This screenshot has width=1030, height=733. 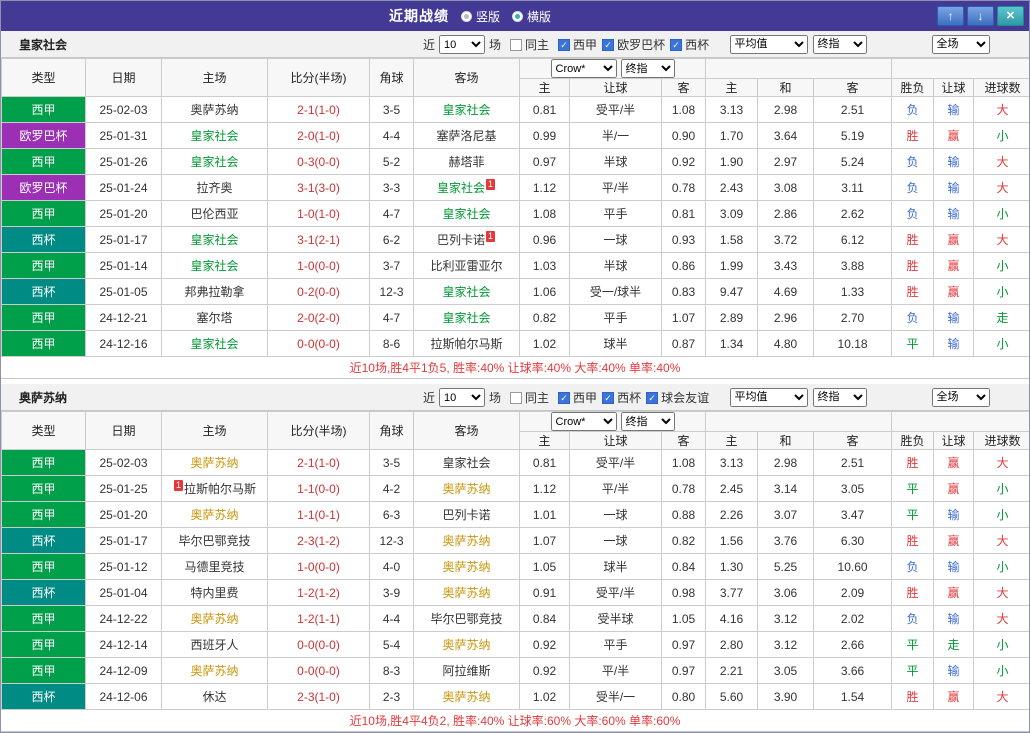 What do you see at coordinates (786, 291) in the screenshot?
I see `avg-draw-cell: 4.69` at bounding box center [786, 291].